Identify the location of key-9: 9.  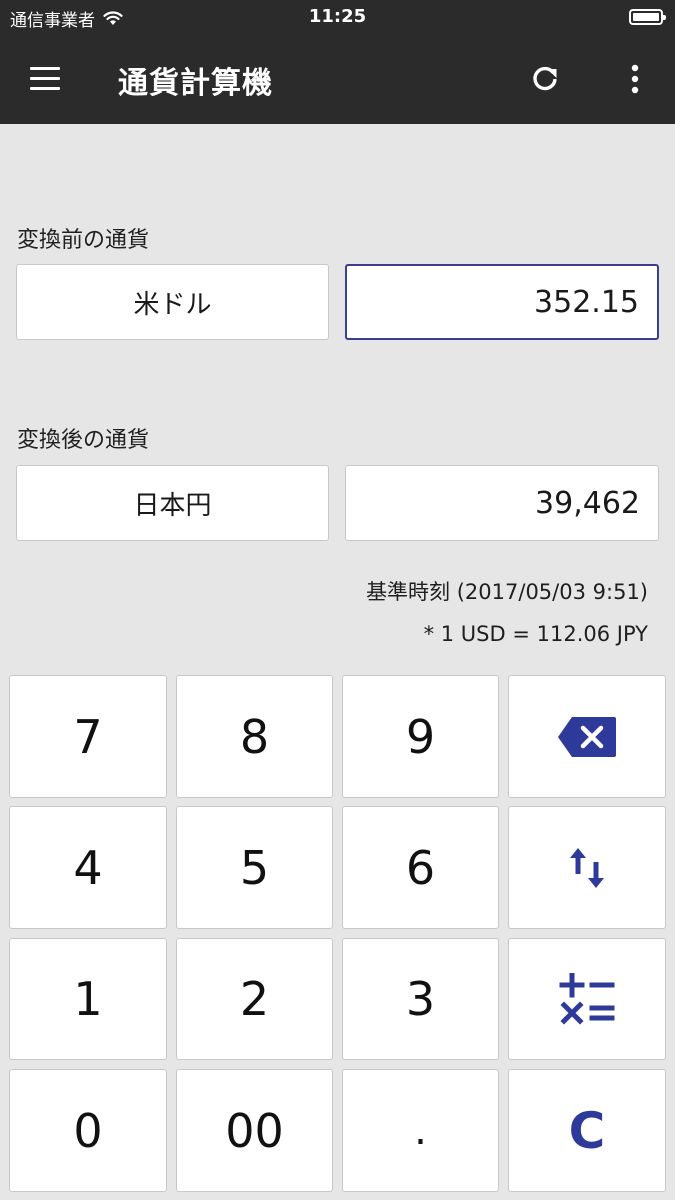
(420, 736).